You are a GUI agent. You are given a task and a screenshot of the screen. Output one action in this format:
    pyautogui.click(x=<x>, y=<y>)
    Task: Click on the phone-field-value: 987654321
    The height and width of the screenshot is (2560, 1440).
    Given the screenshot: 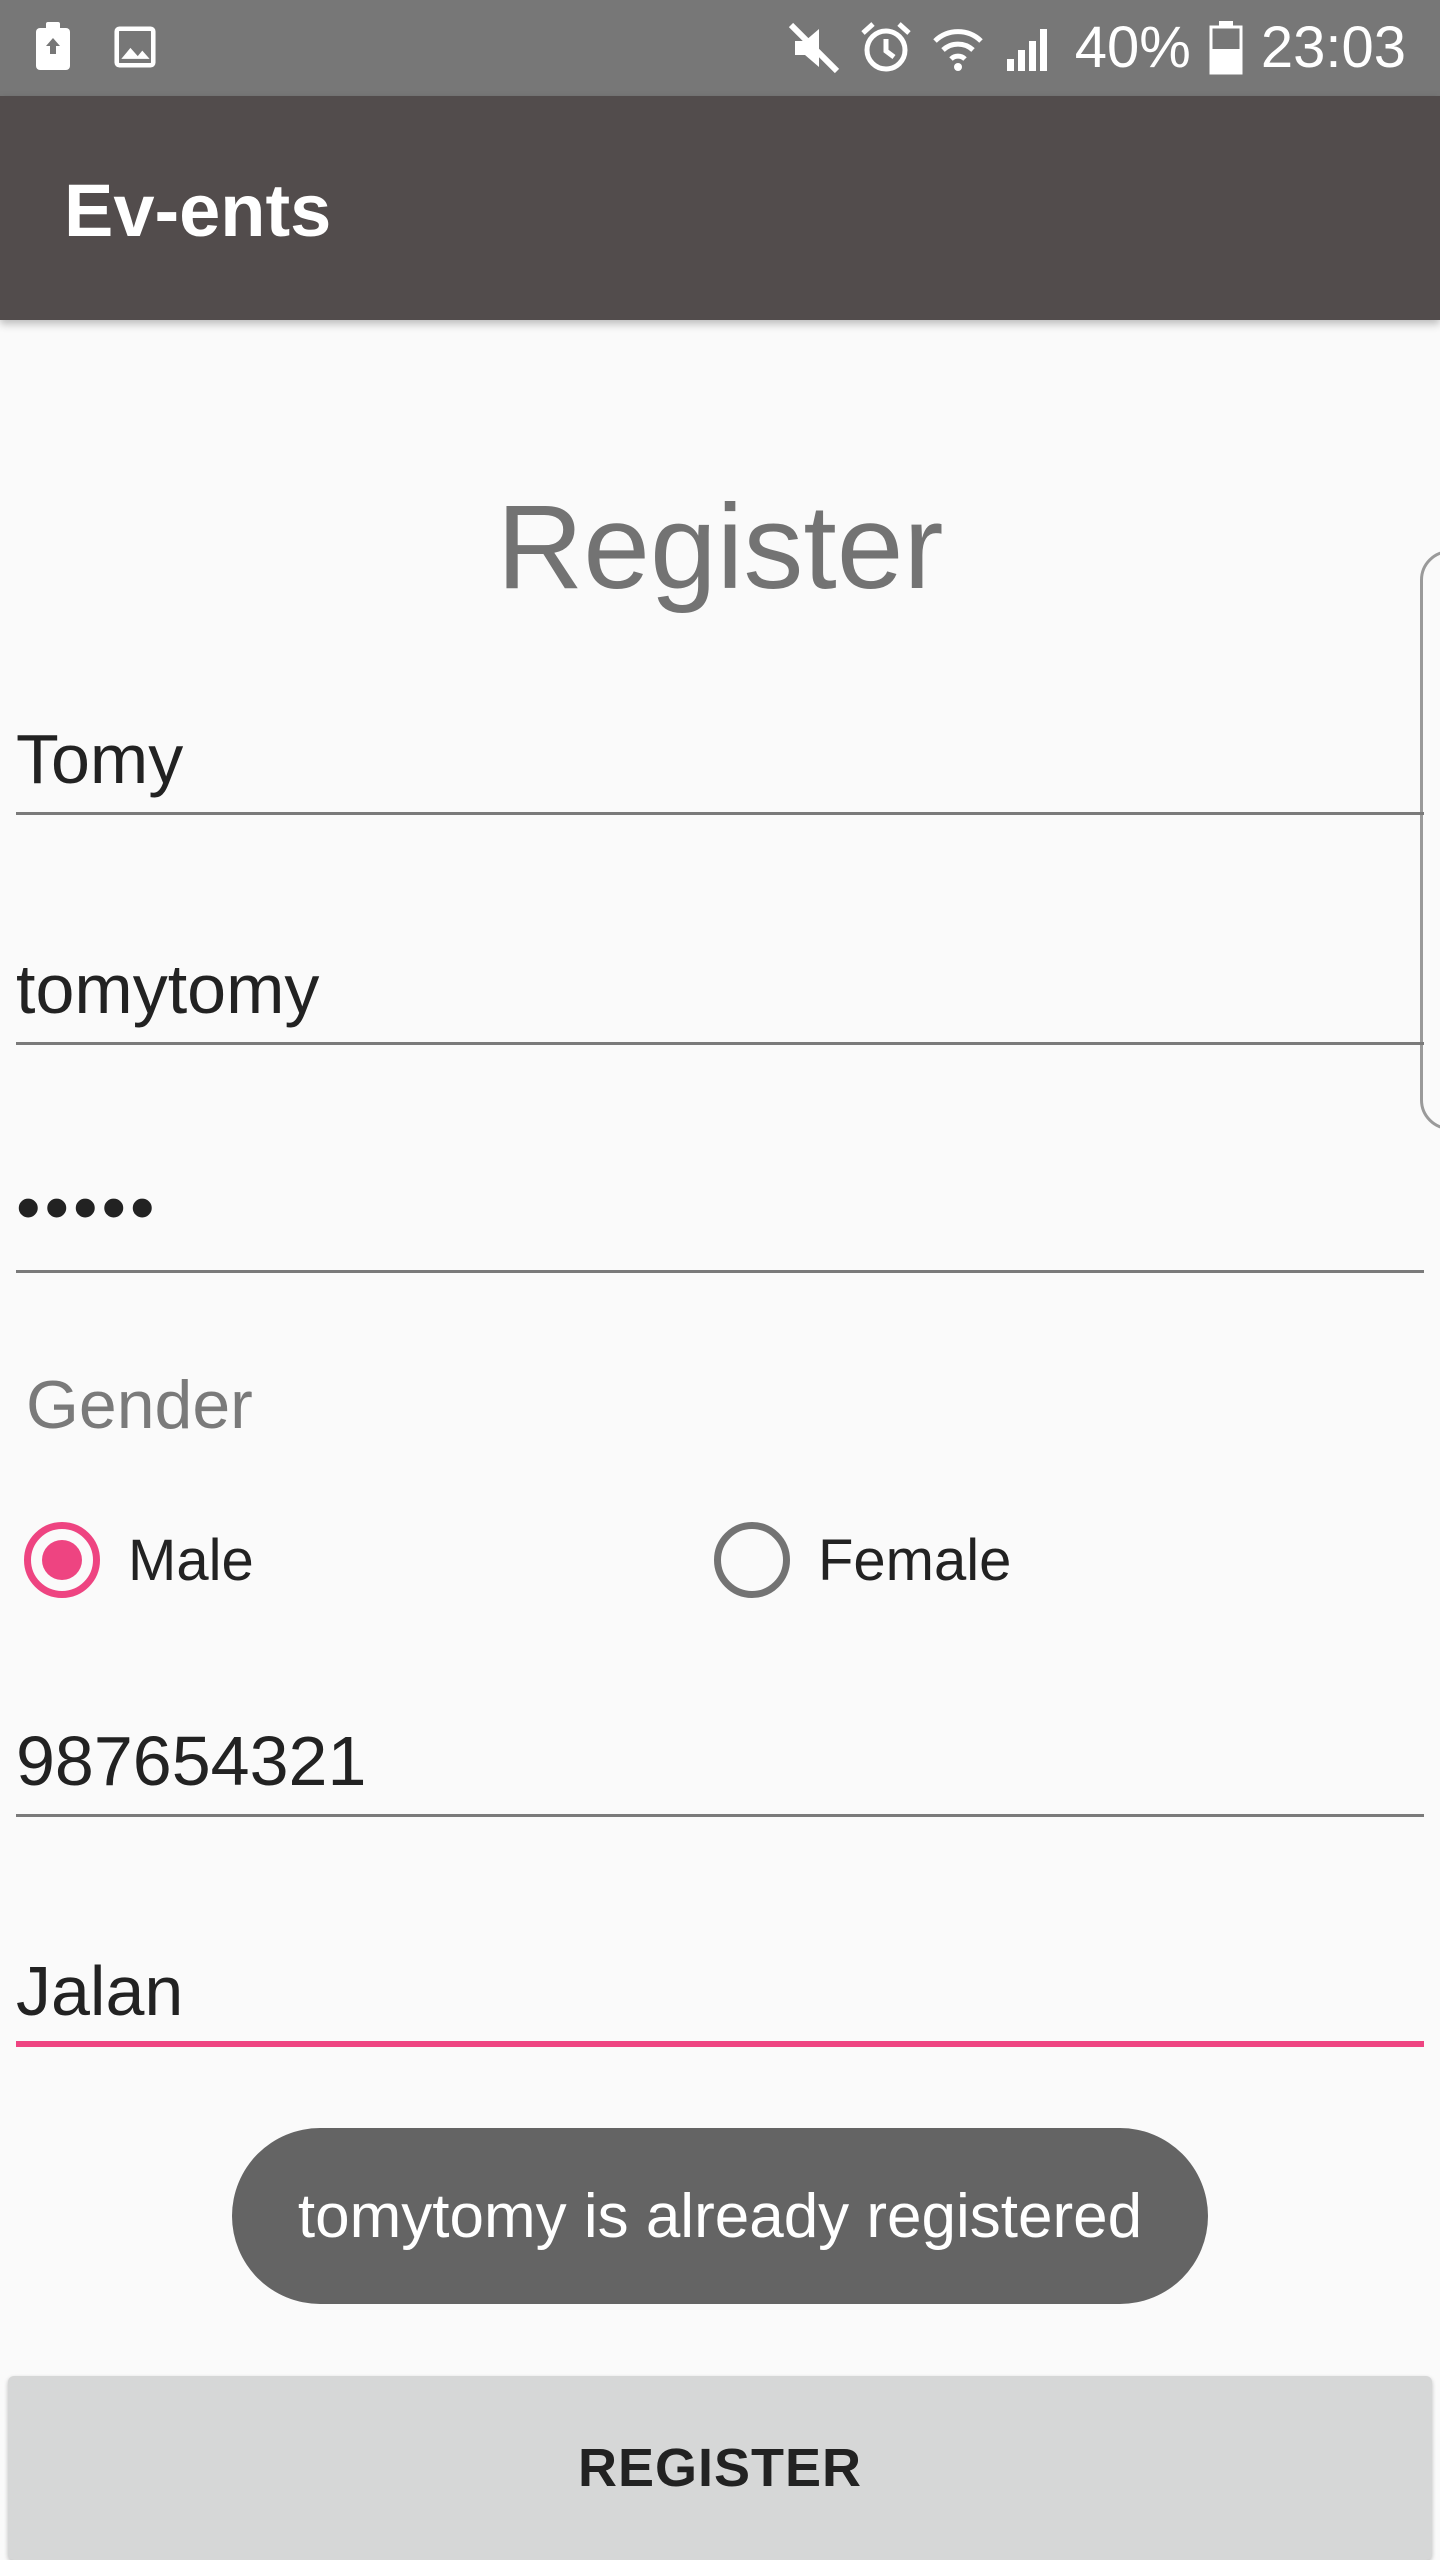 What is the action you would take?
    pyautogui.click(x=191, y=1761)
    